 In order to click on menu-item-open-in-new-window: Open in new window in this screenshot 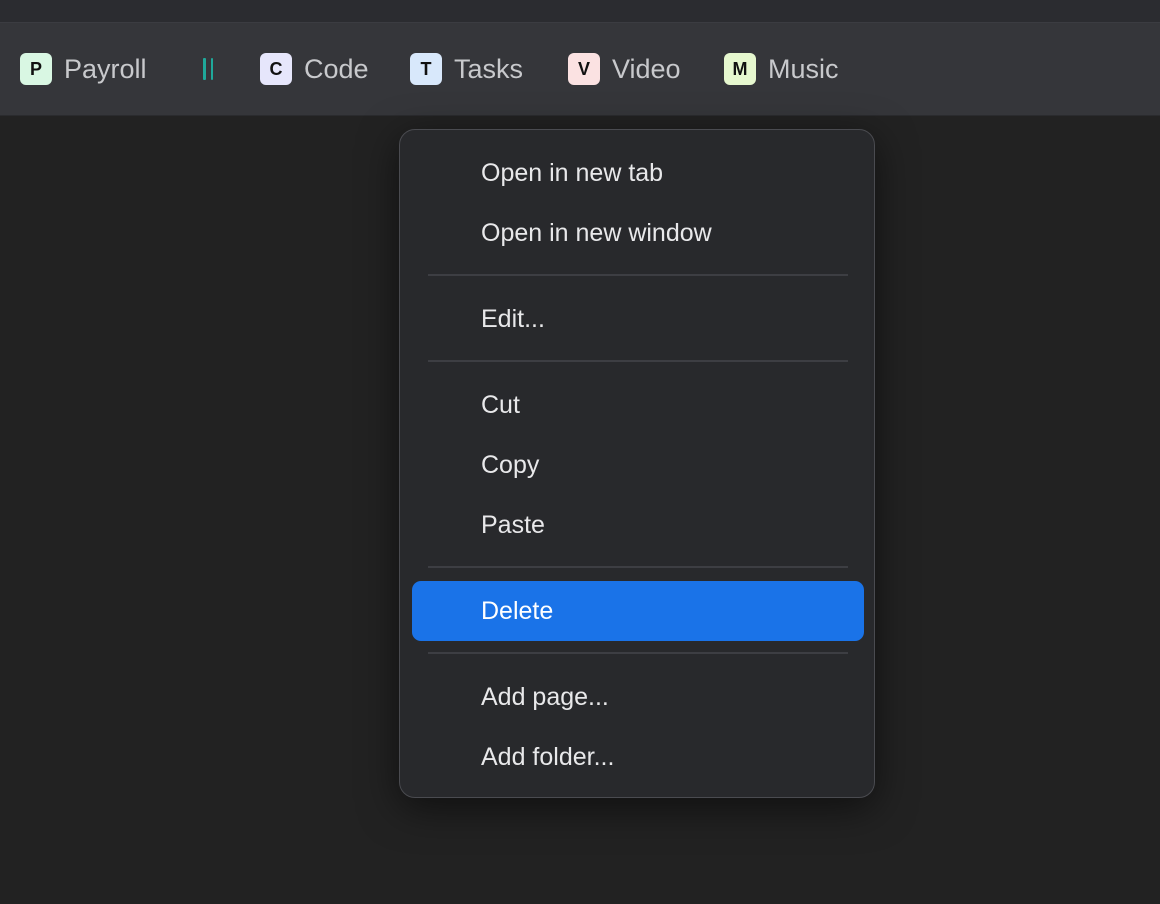, I will do `click(638, 233)`.